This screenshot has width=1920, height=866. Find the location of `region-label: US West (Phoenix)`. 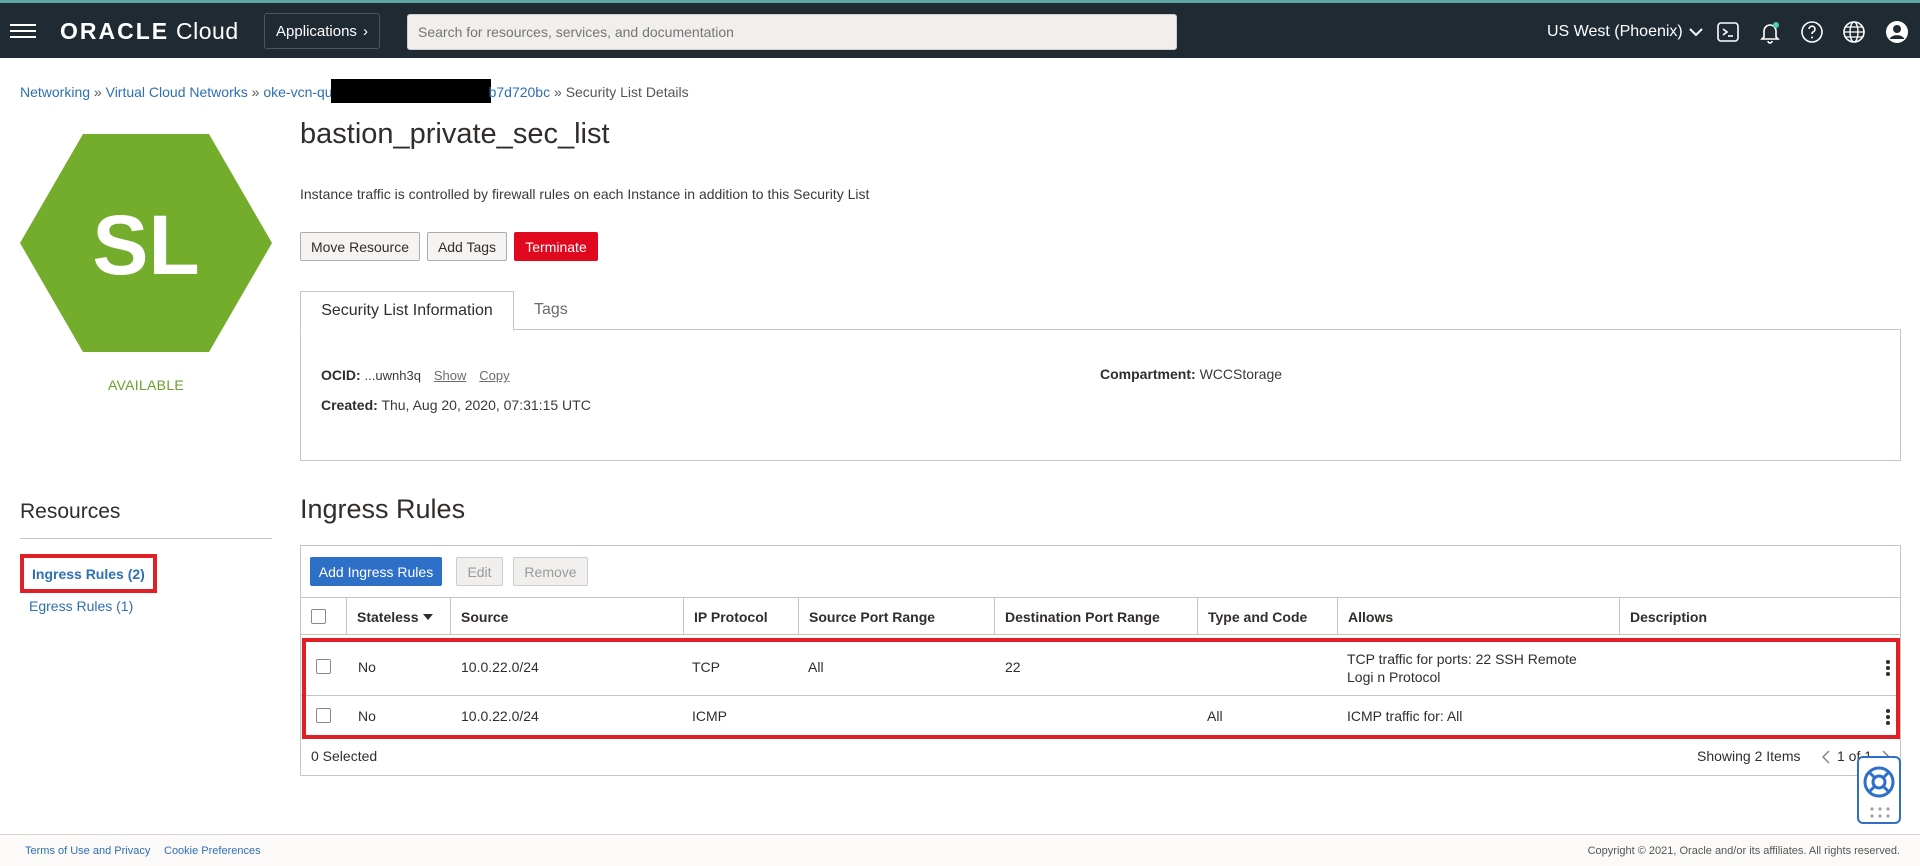

region-label: US West (Phoenix) is located at coordinates (1615, 31).